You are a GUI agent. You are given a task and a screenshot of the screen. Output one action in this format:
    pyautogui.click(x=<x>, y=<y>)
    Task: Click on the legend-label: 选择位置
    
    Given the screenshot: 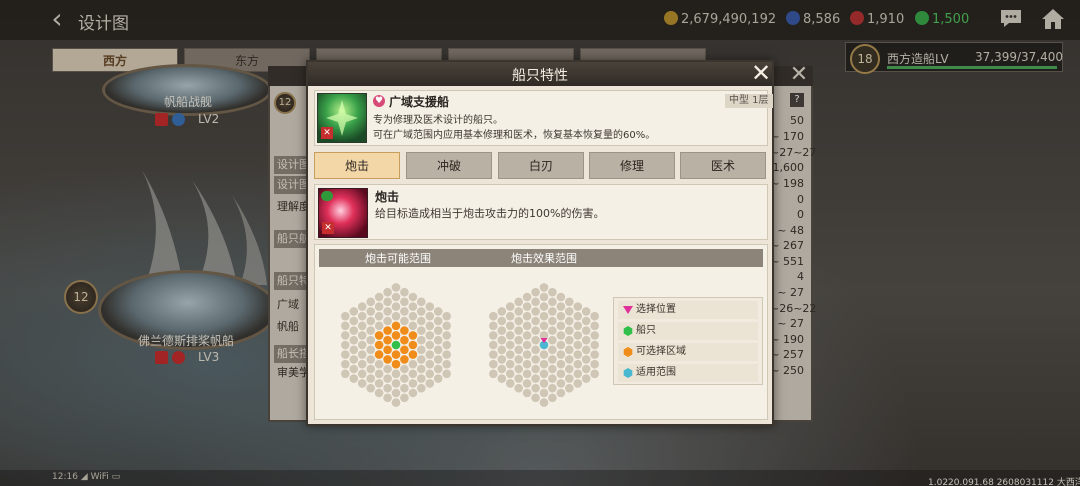 What is the action you would take?
    pyautogui.click(x=656, y=309)
    